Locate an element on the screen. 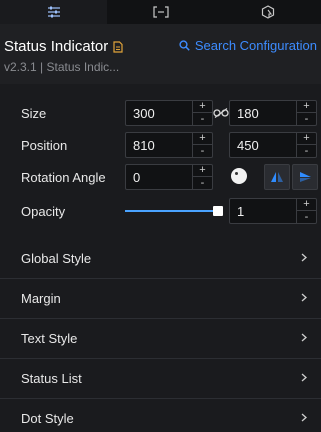  rotation-angle-stepper: + - is located at coordinates (202, 177).